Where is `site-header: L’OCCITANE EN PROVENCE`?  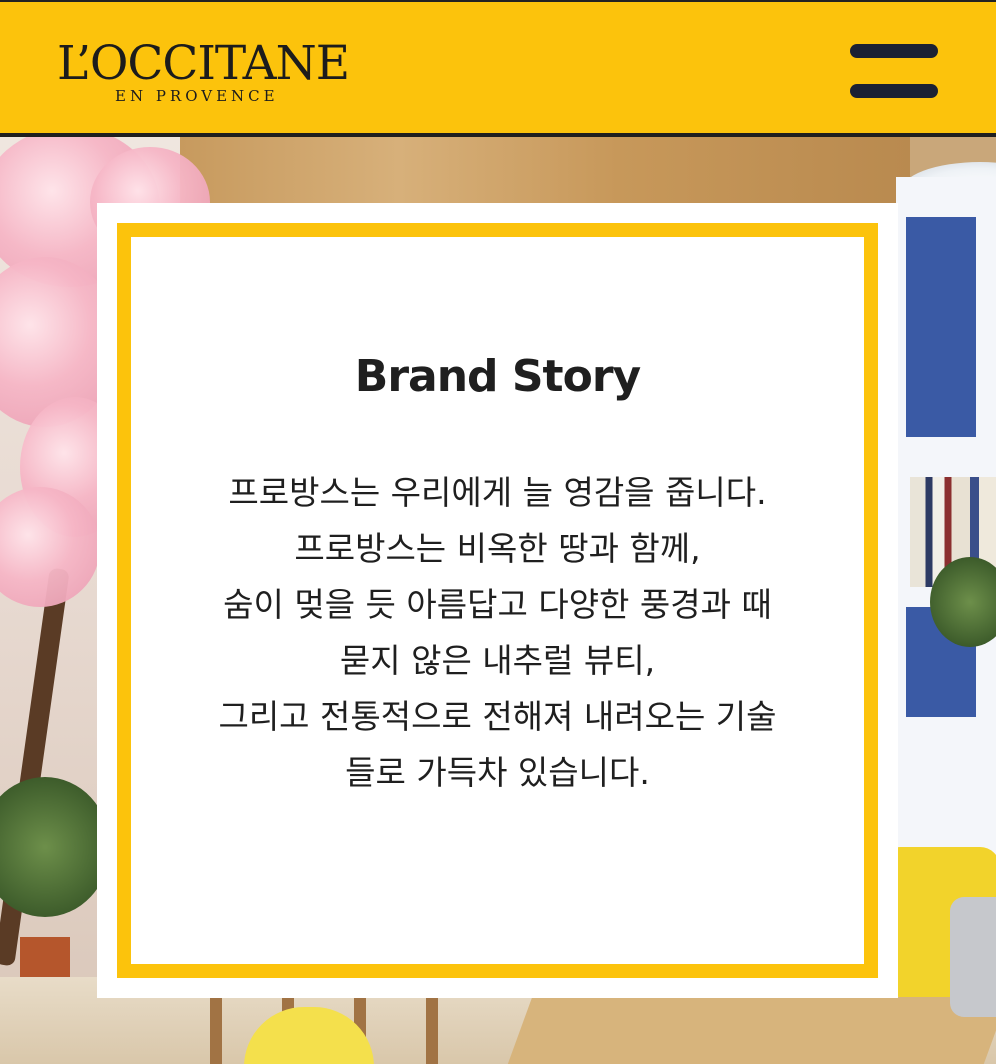 site-header: L’OCCITANE EN PROVENCE is located at coordinates (498, 68).